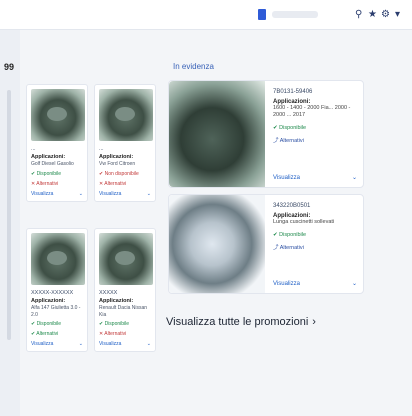  I want to click on view-all-promotions-link: Visualizza tutte le promozioni ›, so click(241, 322).